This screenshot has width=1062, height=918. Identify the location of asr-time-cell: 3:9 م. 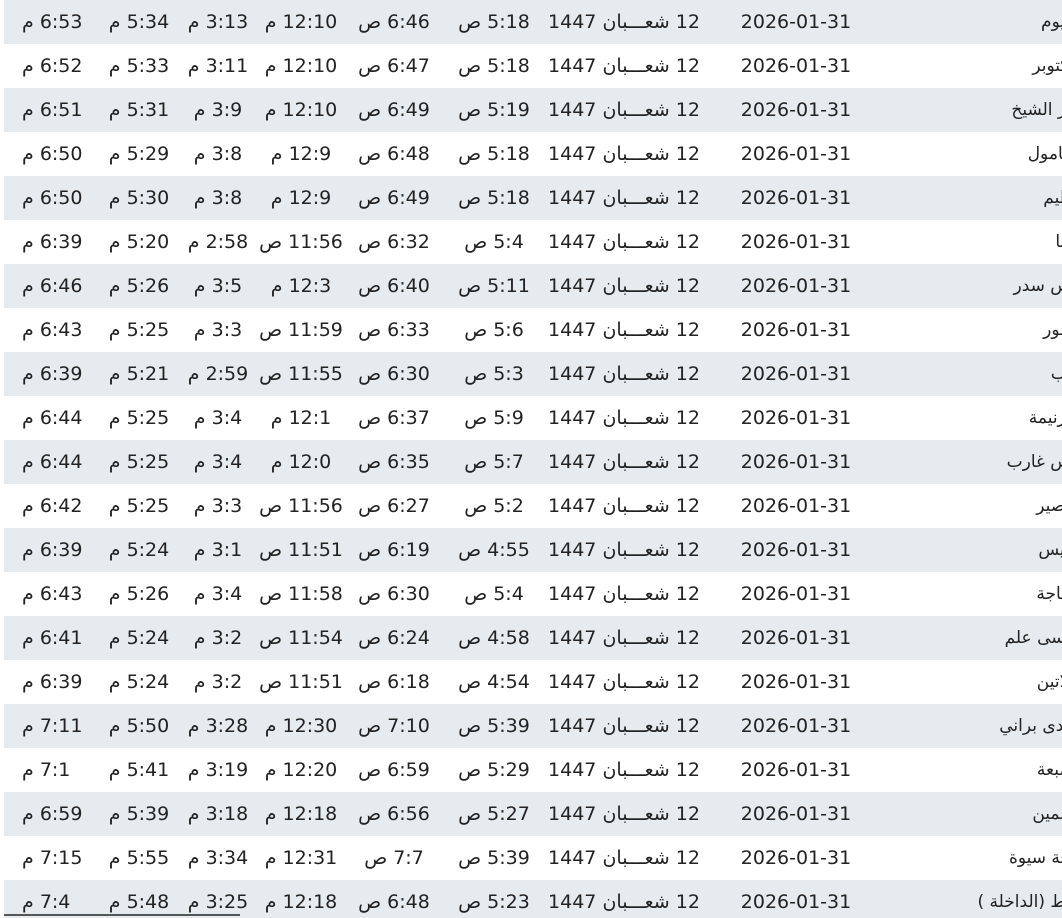
(218, 110).